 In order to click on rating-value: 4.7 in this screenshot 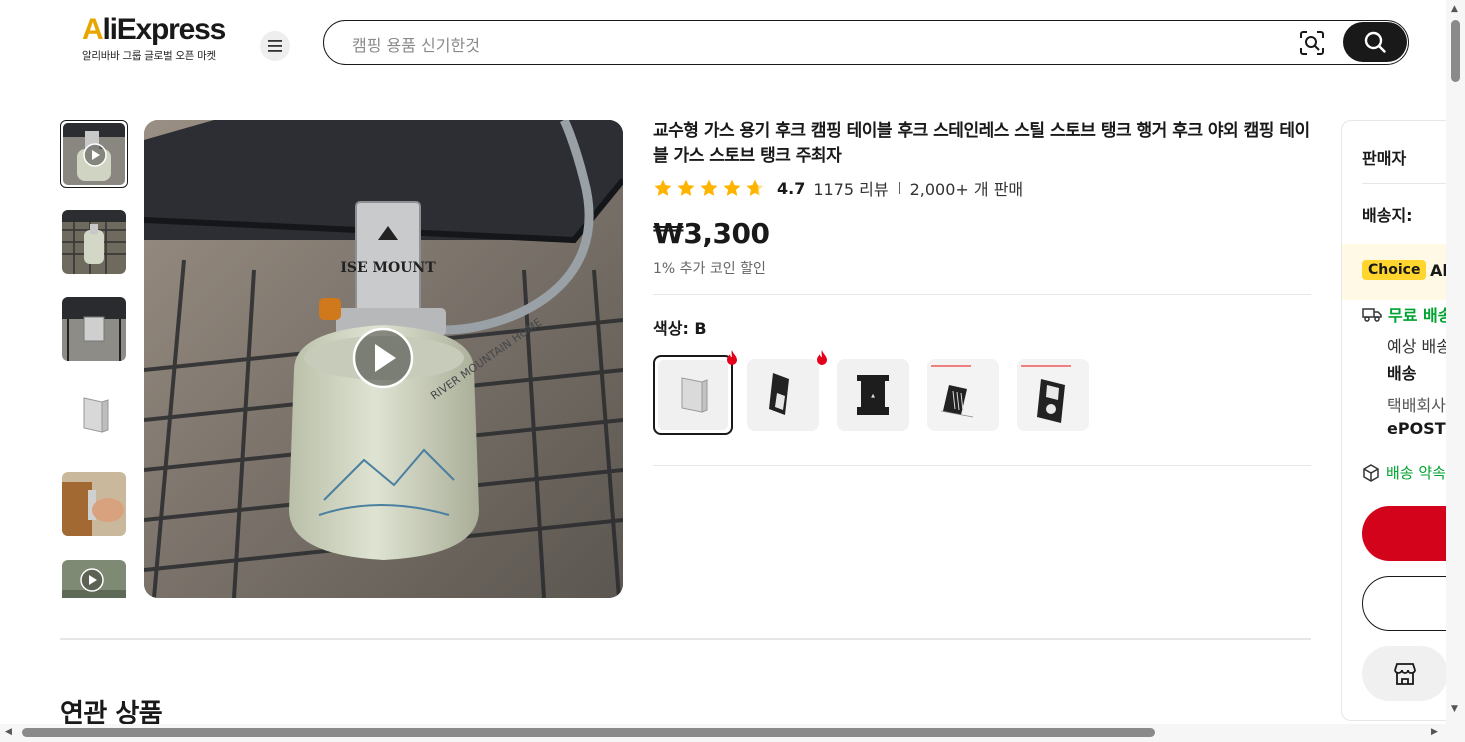, I will do `click(791, 188)`.